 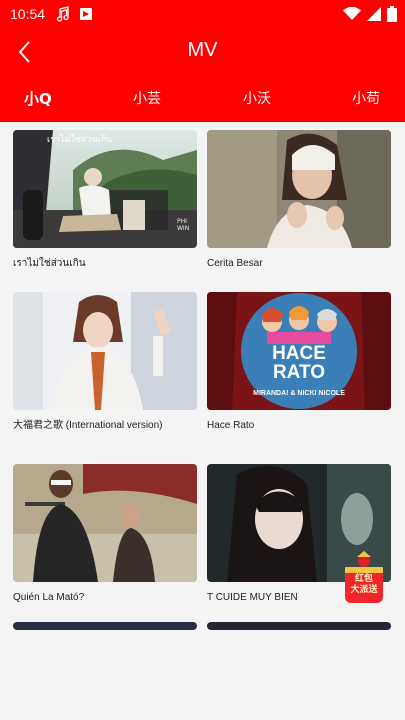 What do you see at coordinates (38, 98) in the screenshot?
I see `tab-xiao-q: 小Q` at bounding box center [38, 98].